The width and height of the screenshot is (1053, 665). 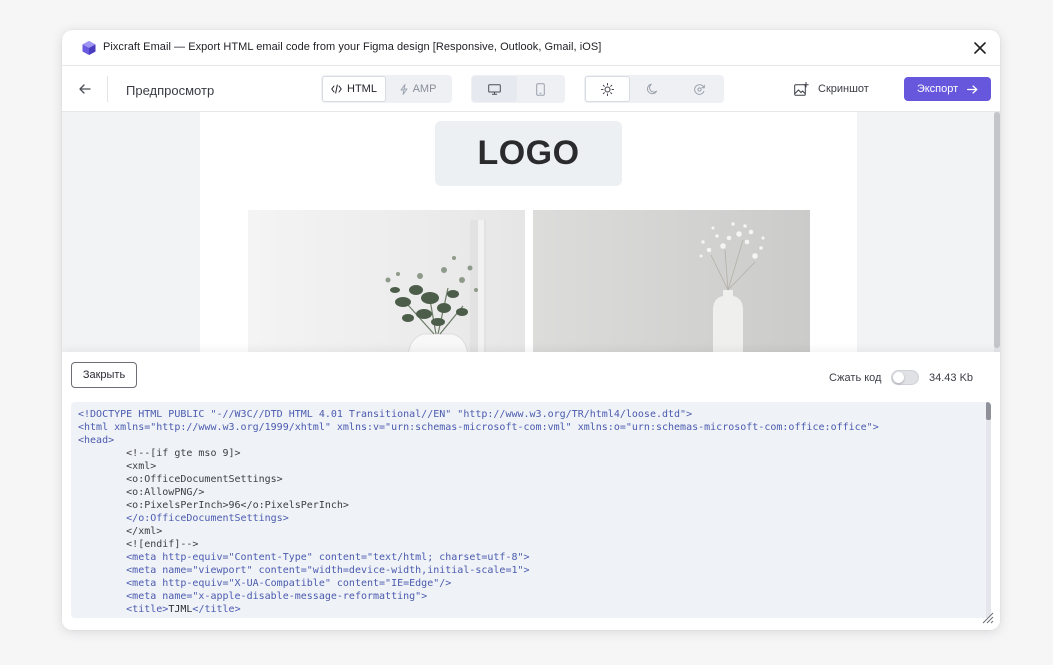 I want to click on monitor-icon, so click(x=494, y=89).